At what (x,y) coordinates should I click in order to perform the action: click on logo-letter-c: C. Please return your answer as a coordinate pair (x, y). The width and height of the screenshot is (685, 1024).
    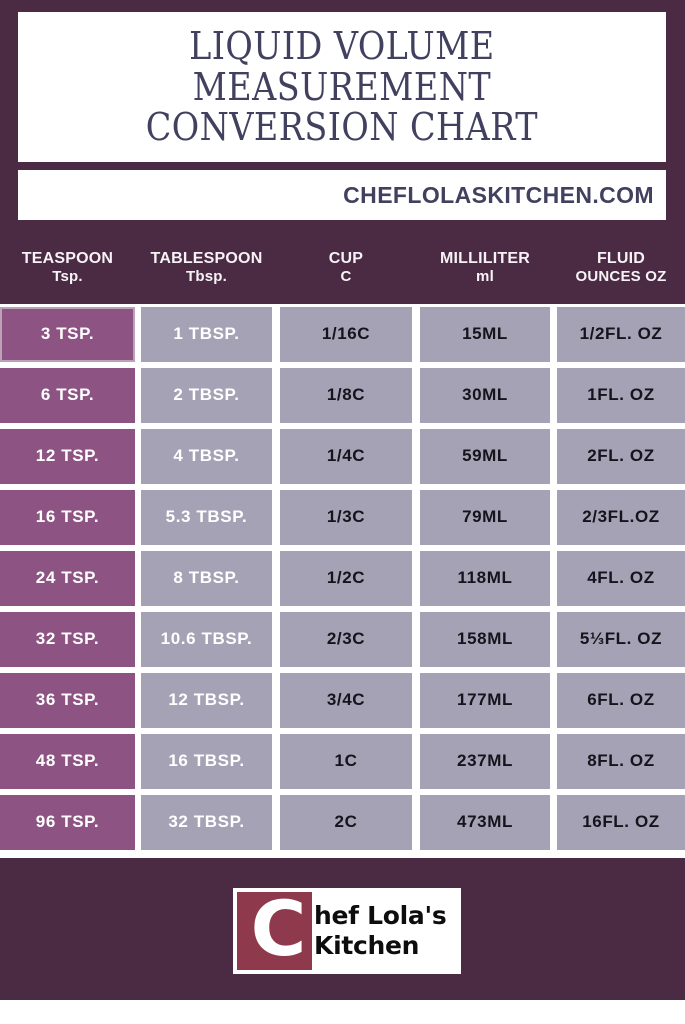
    Looking at the image, I should click on (278, 928).